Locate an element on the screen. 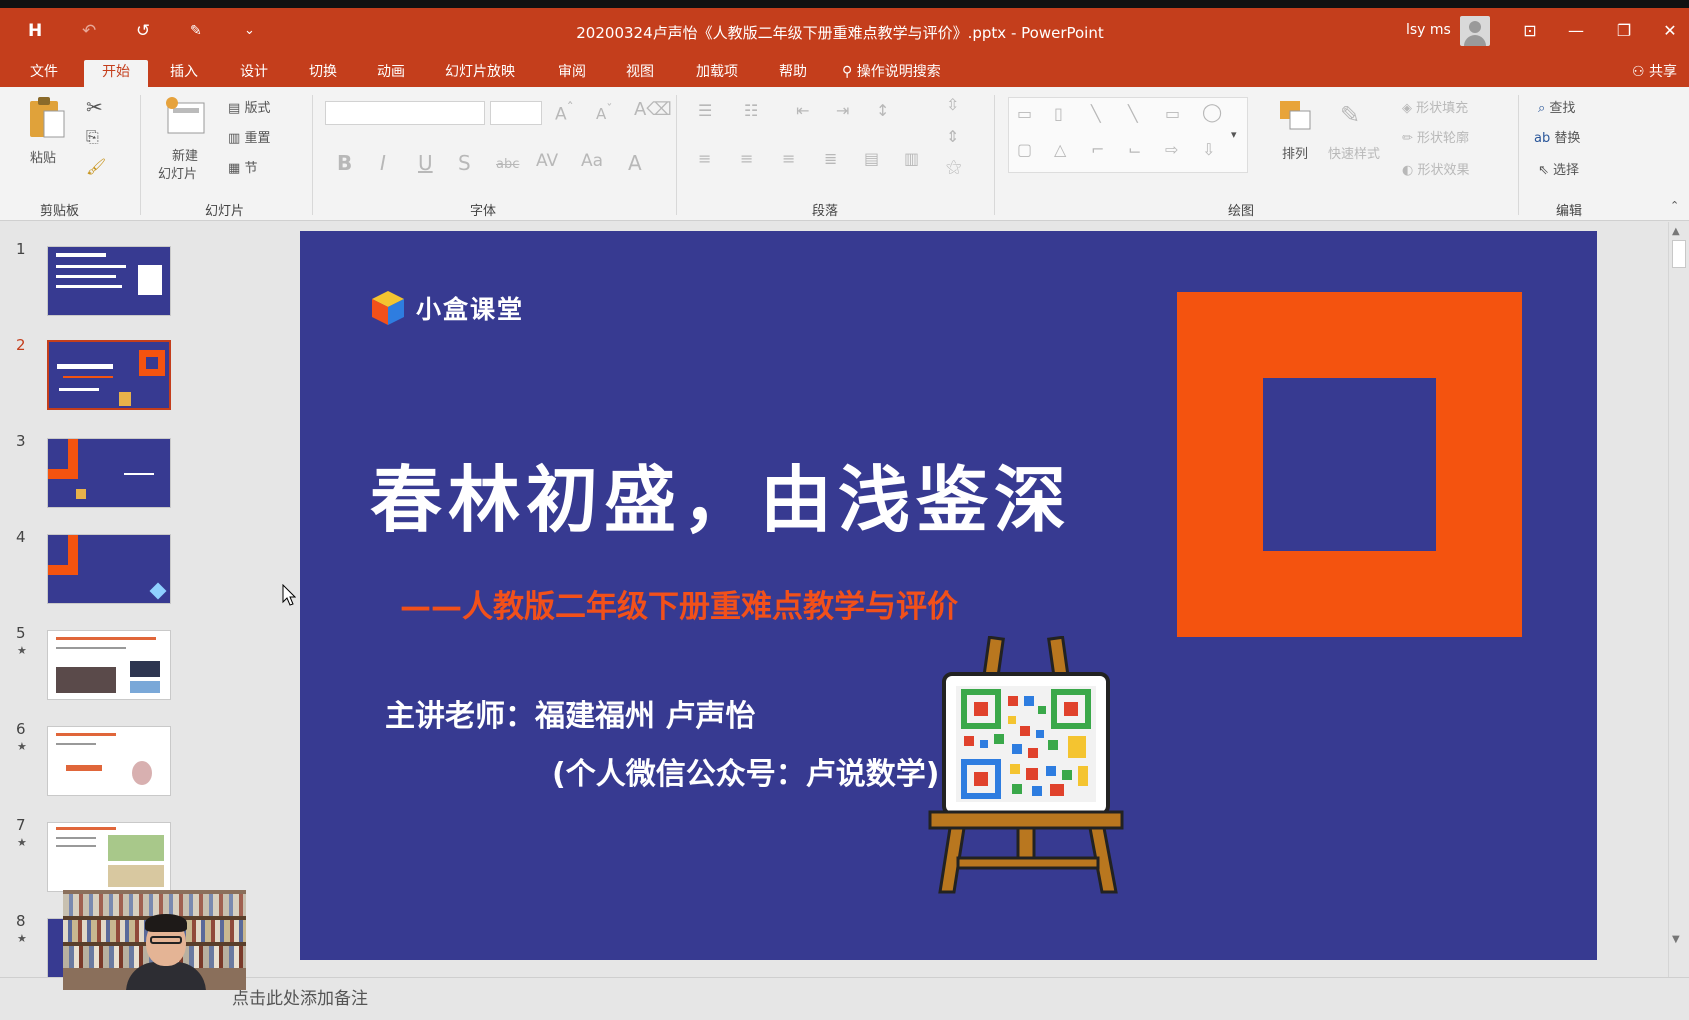  change-case-button: Aa is located at coordinates (592, 161).